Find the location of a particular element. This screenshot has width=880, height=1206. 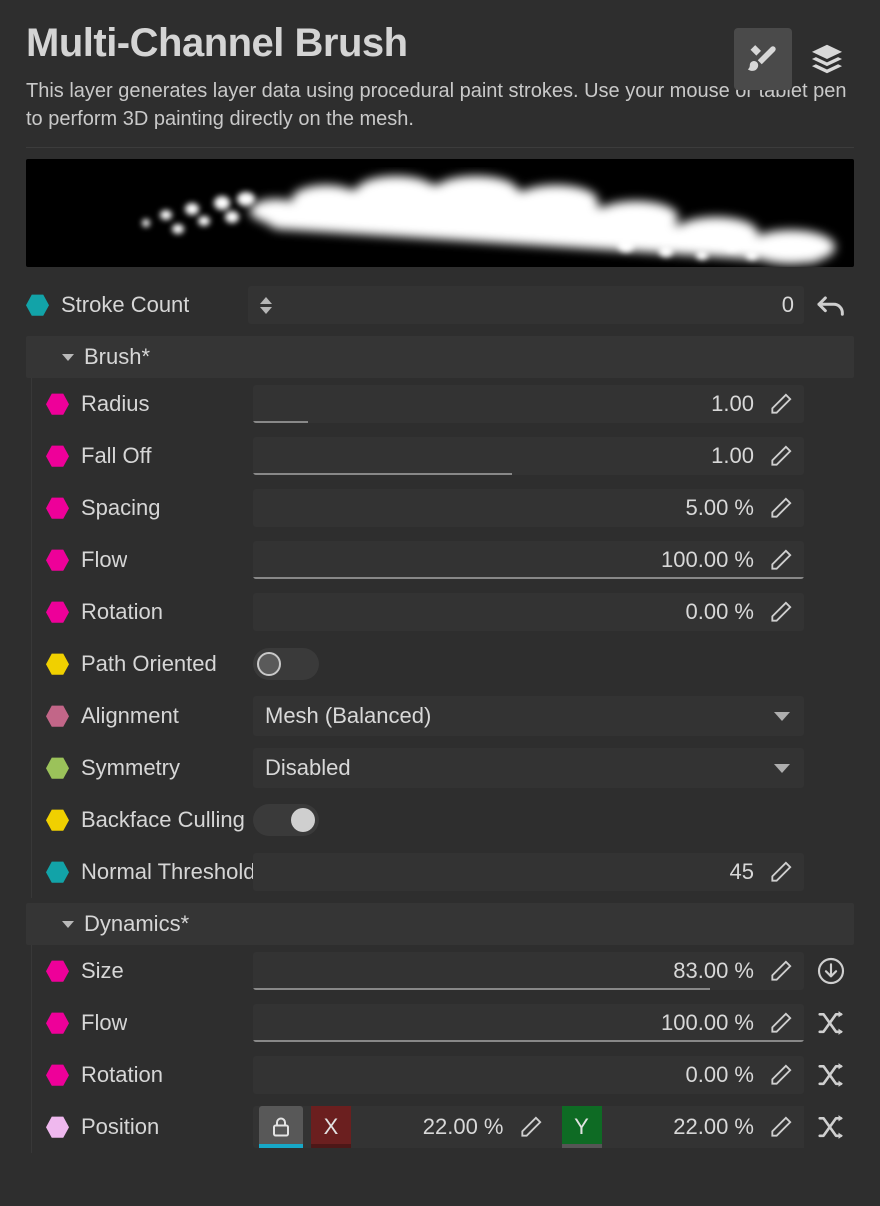

dropdown-select: Disabled is located at coordinates (528, 768).